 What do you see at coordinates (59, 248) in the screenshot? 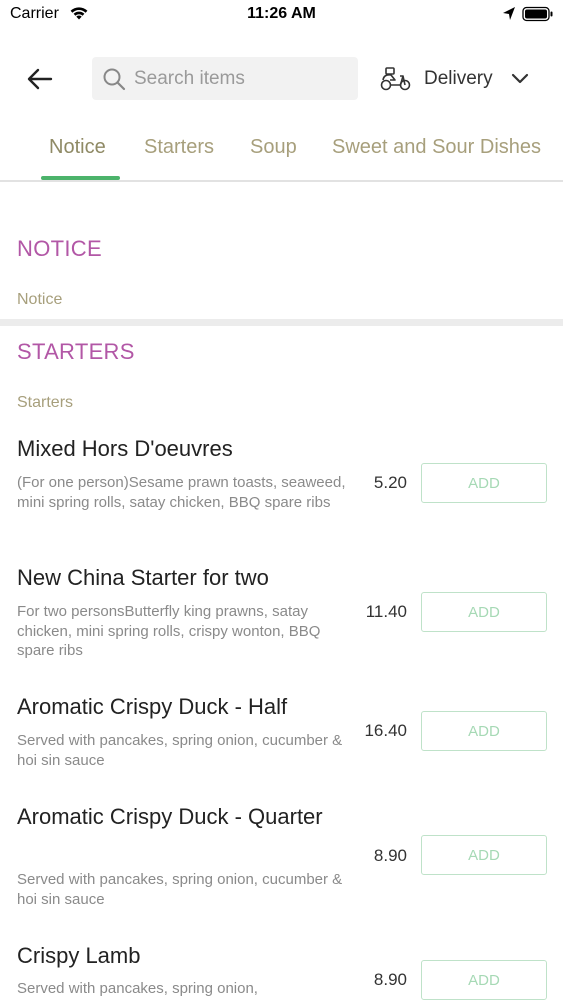
I see `section-title-notice: NOTICE` at bounding box center [59, 248].